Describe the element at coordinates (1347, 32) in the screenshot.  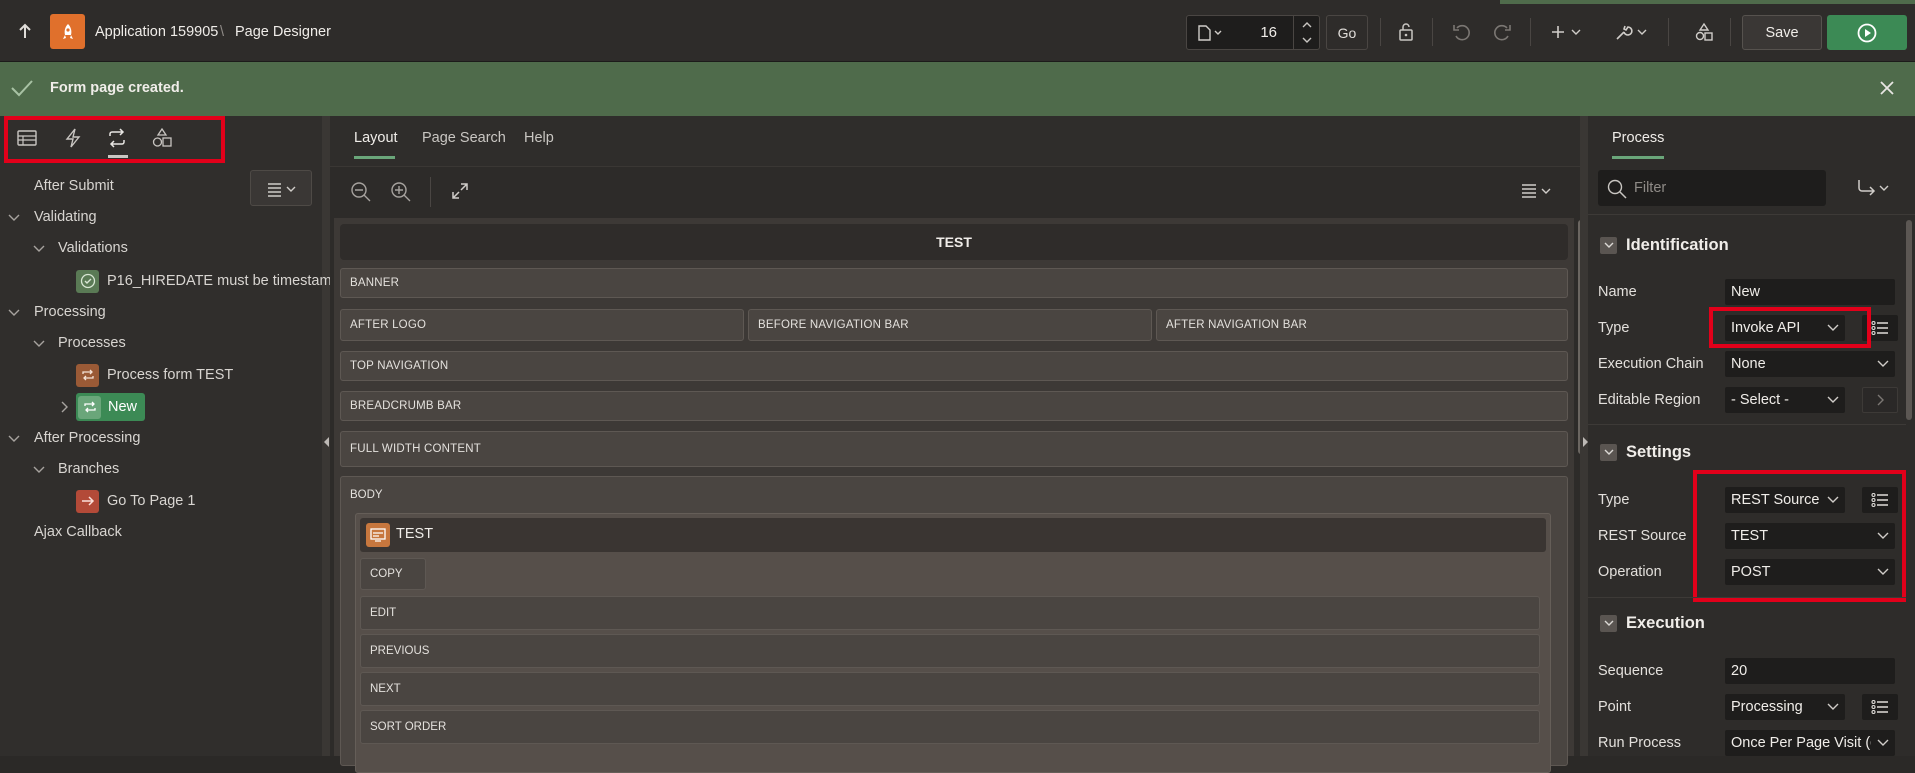
I see `go-button: Go` at that location.